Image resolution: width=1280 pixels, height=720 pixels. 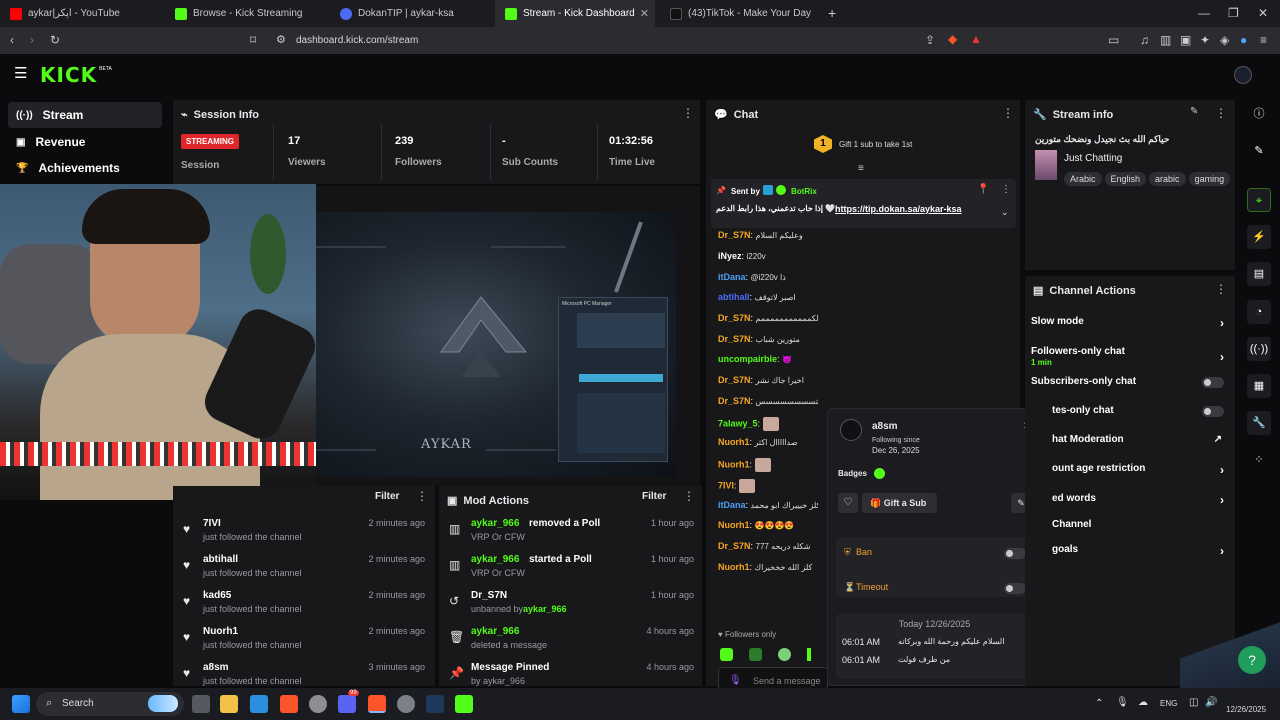 I want to click on browser-tab: aykar|ايكر - YouTube, so click(x=82, y=13).